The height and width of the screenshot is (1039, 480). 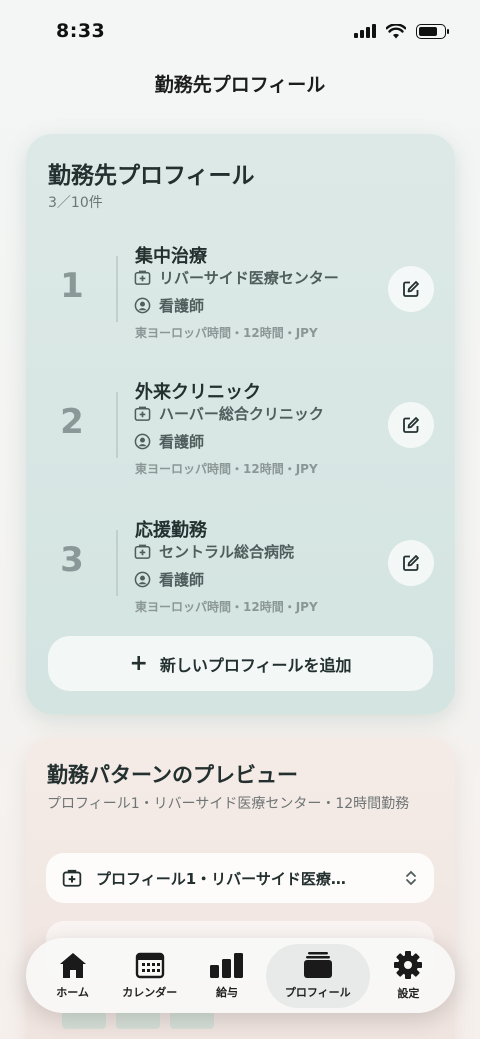 I want to click on cellular-signal-icon, so click(x=365, y=31).